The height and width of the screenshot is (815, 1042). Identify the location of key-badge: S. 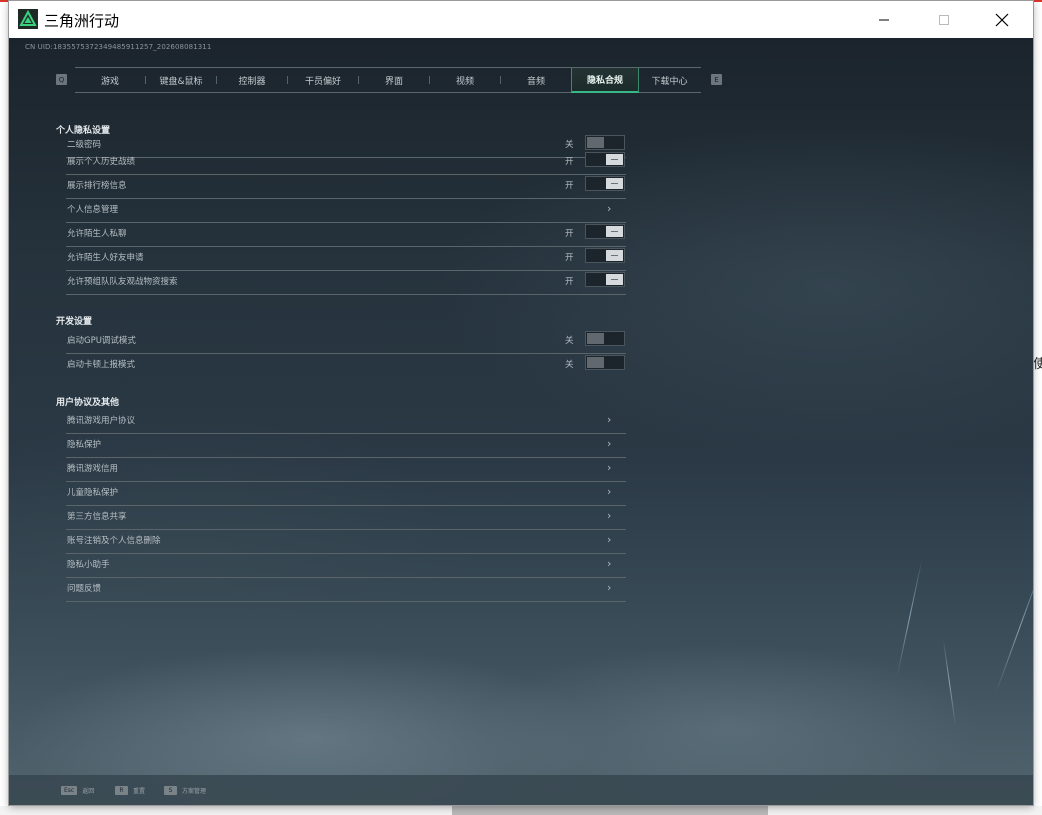
(170, 790).